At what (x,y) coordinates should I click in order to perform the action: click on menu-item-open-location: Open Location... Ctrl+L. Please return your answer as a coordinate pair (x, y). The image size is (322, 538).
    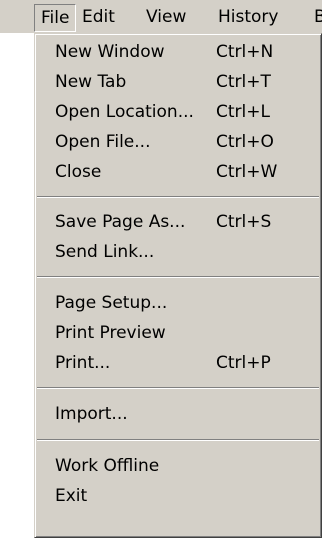
    Looking at the image, I should click on (178, 112).